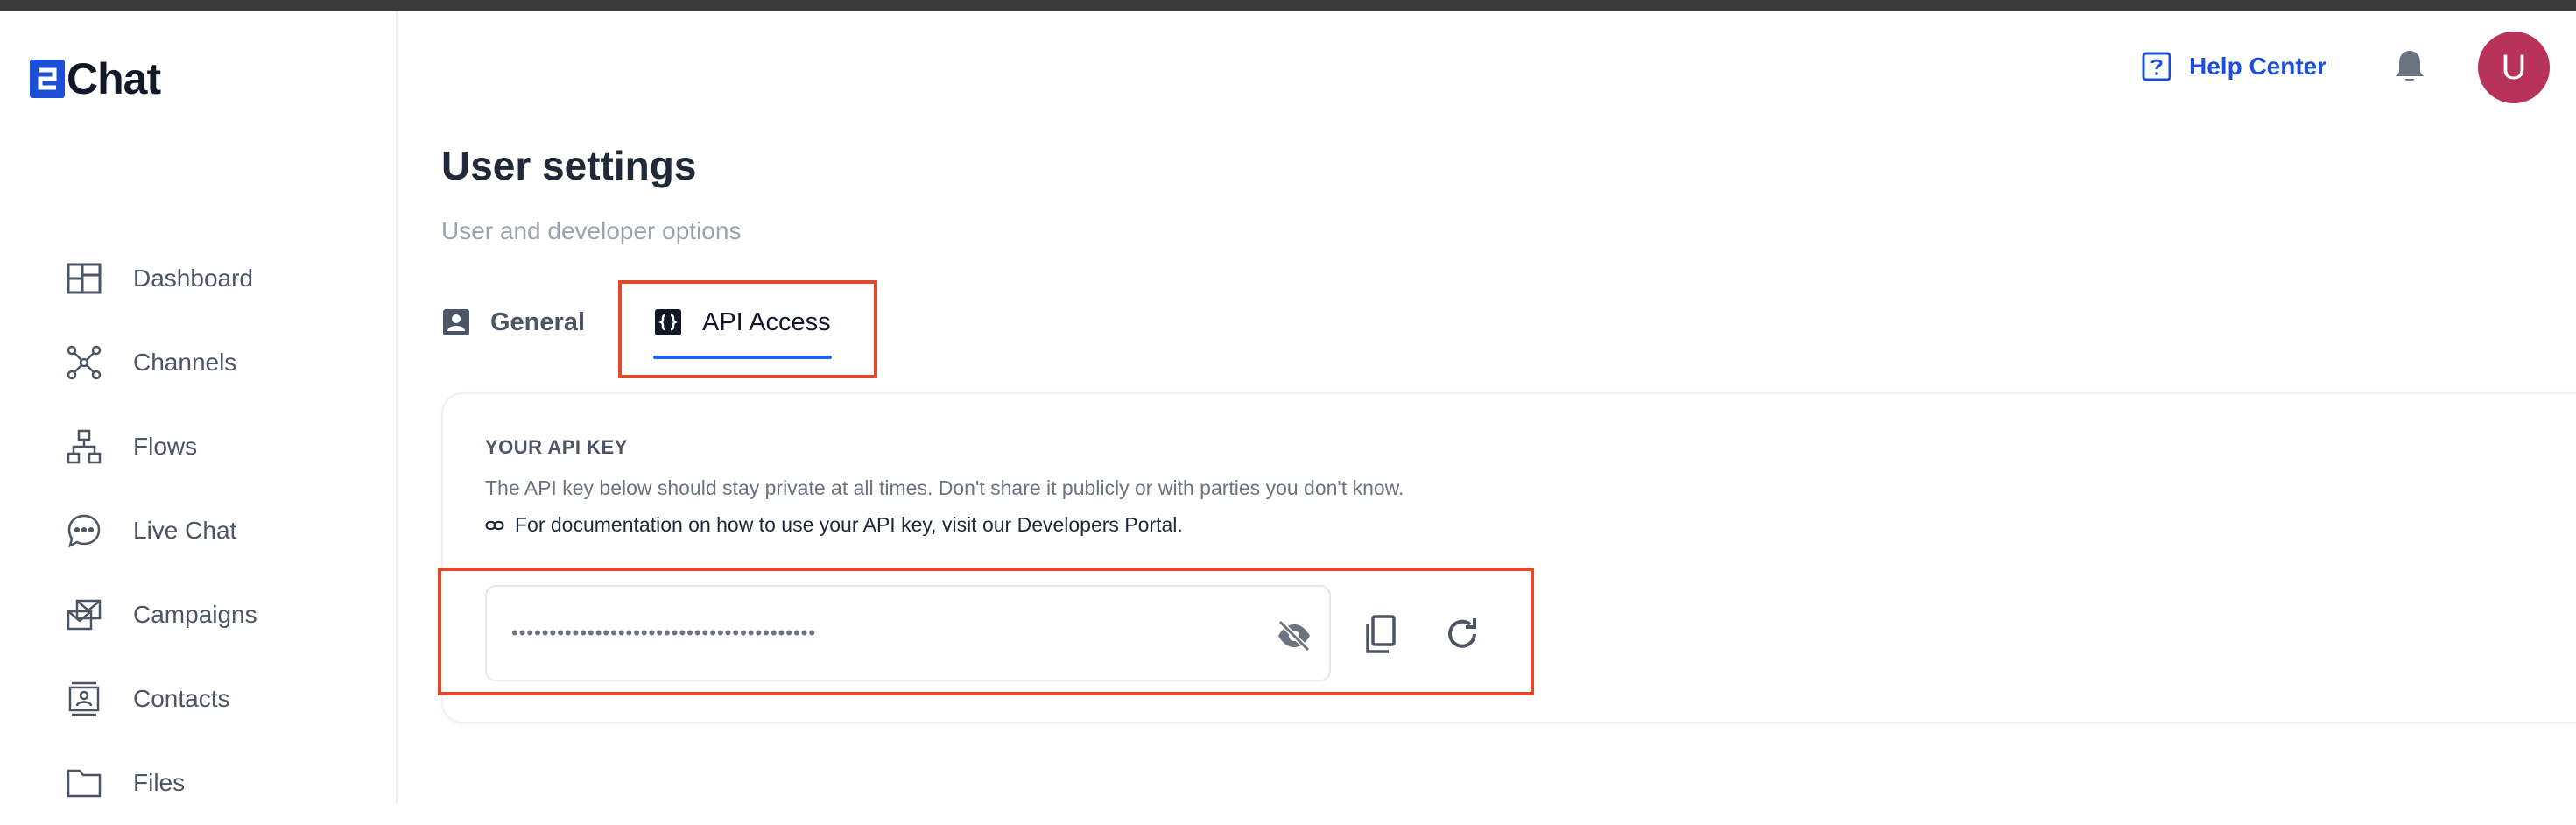 The width and height of the screenshot is (2576, 825). Describe the element at coordinates (84, 530) in the screenshot. I see `chat-bubble-icon` at that location.